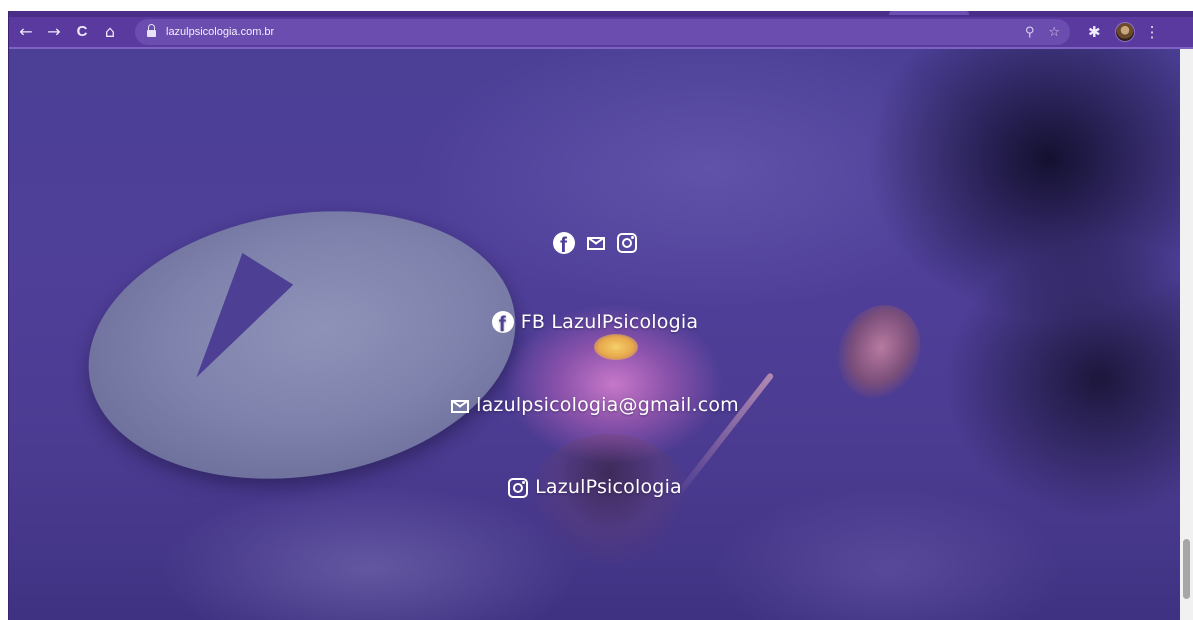 This screenshot has height=620, width=1193. I want to click on social-icons-row: f, so click(595, 243).